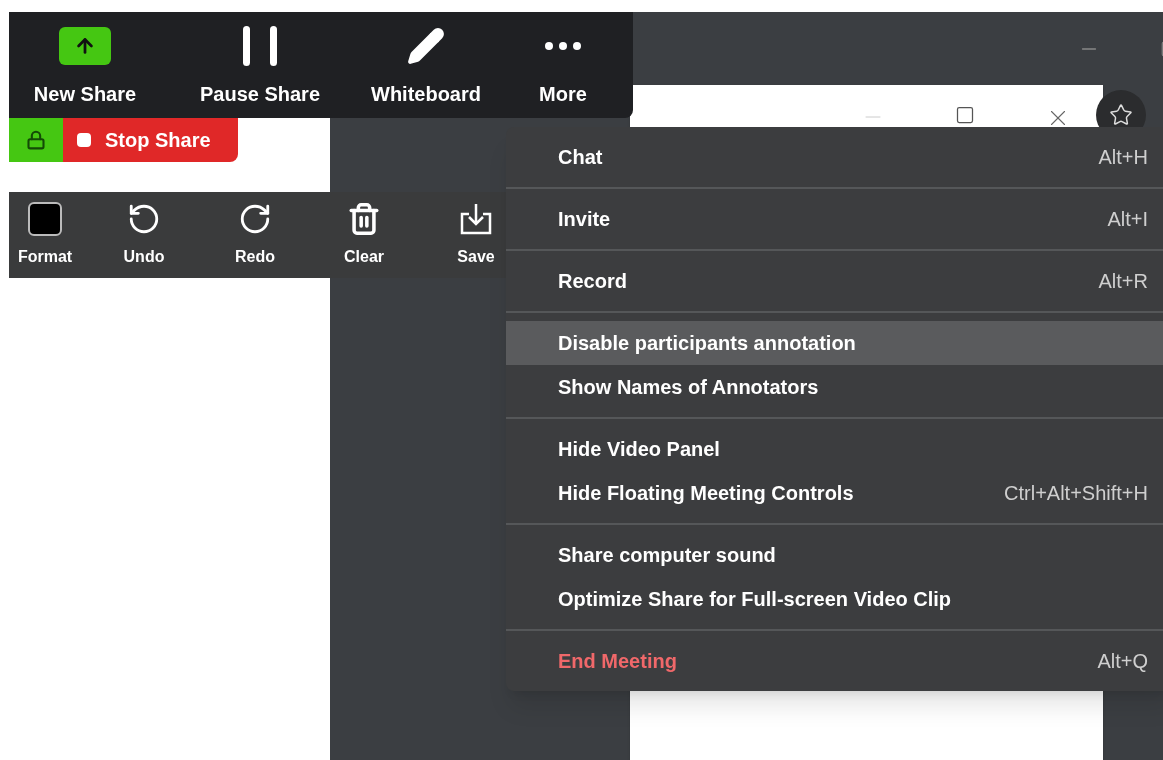 This screenshot has height=760, width=1163. What do you see at coordinates (1122, 661) in the screenshot?
I see `shortcut-text: Alt+Q` at bounding box center [1122, 661].